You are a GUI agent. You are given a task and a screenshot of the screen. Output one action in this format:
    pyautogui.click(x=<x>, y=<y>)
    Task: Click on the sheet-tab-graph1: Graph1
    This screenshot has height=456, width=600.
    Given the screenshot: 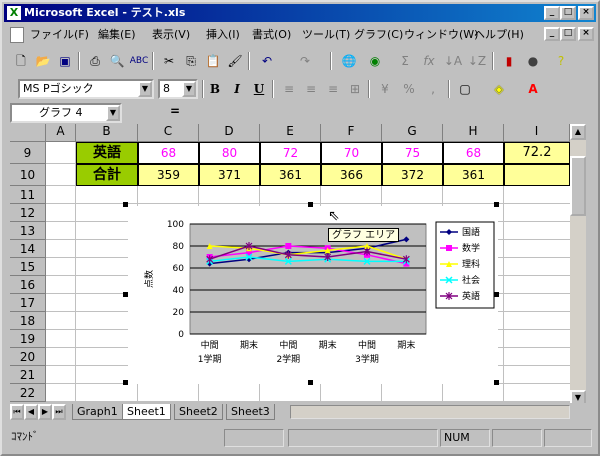 What is the action you would take?
    pyautogui.click(x=97, y=412)
    